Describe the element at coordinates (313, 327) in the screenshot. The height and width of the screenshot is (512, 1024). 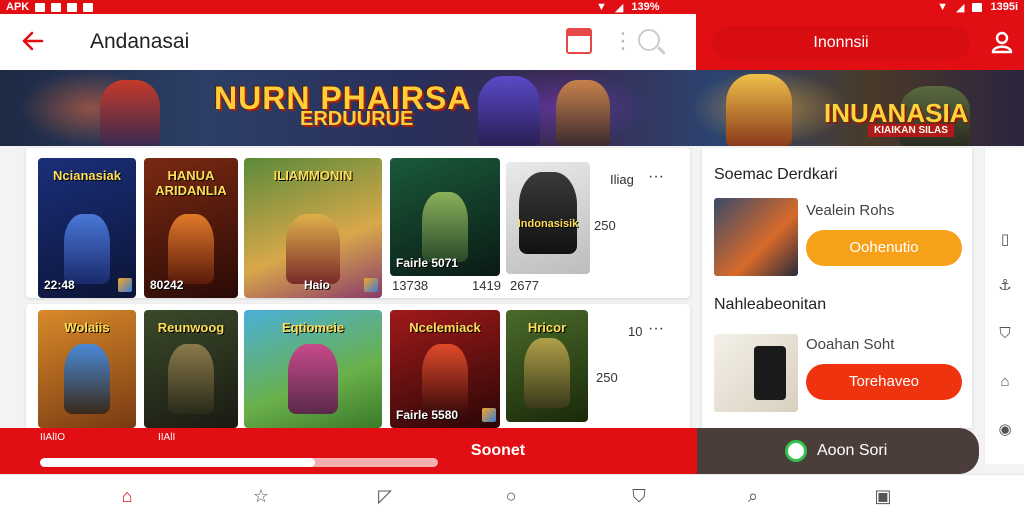
I see `game-title: Eqtiomeie` at that location.